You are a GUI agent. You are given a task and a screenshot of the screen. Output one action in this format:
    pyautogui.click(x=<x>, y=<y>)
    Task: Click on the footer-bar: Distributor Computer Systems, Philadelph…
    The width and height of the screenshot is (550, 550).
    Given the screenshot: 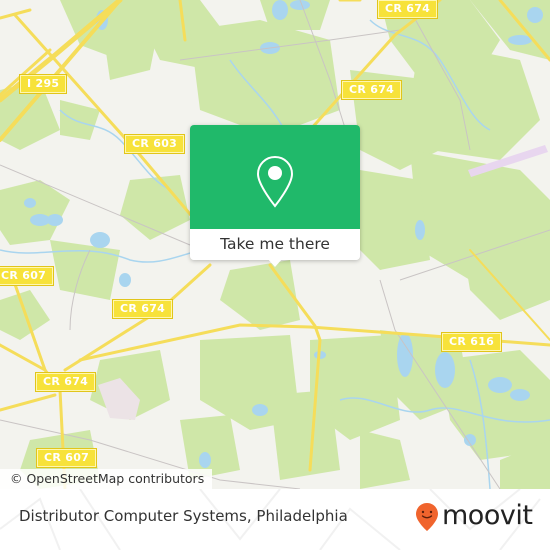 What is the action you would take?
    pyautogui.click(x=275, y=519)
    